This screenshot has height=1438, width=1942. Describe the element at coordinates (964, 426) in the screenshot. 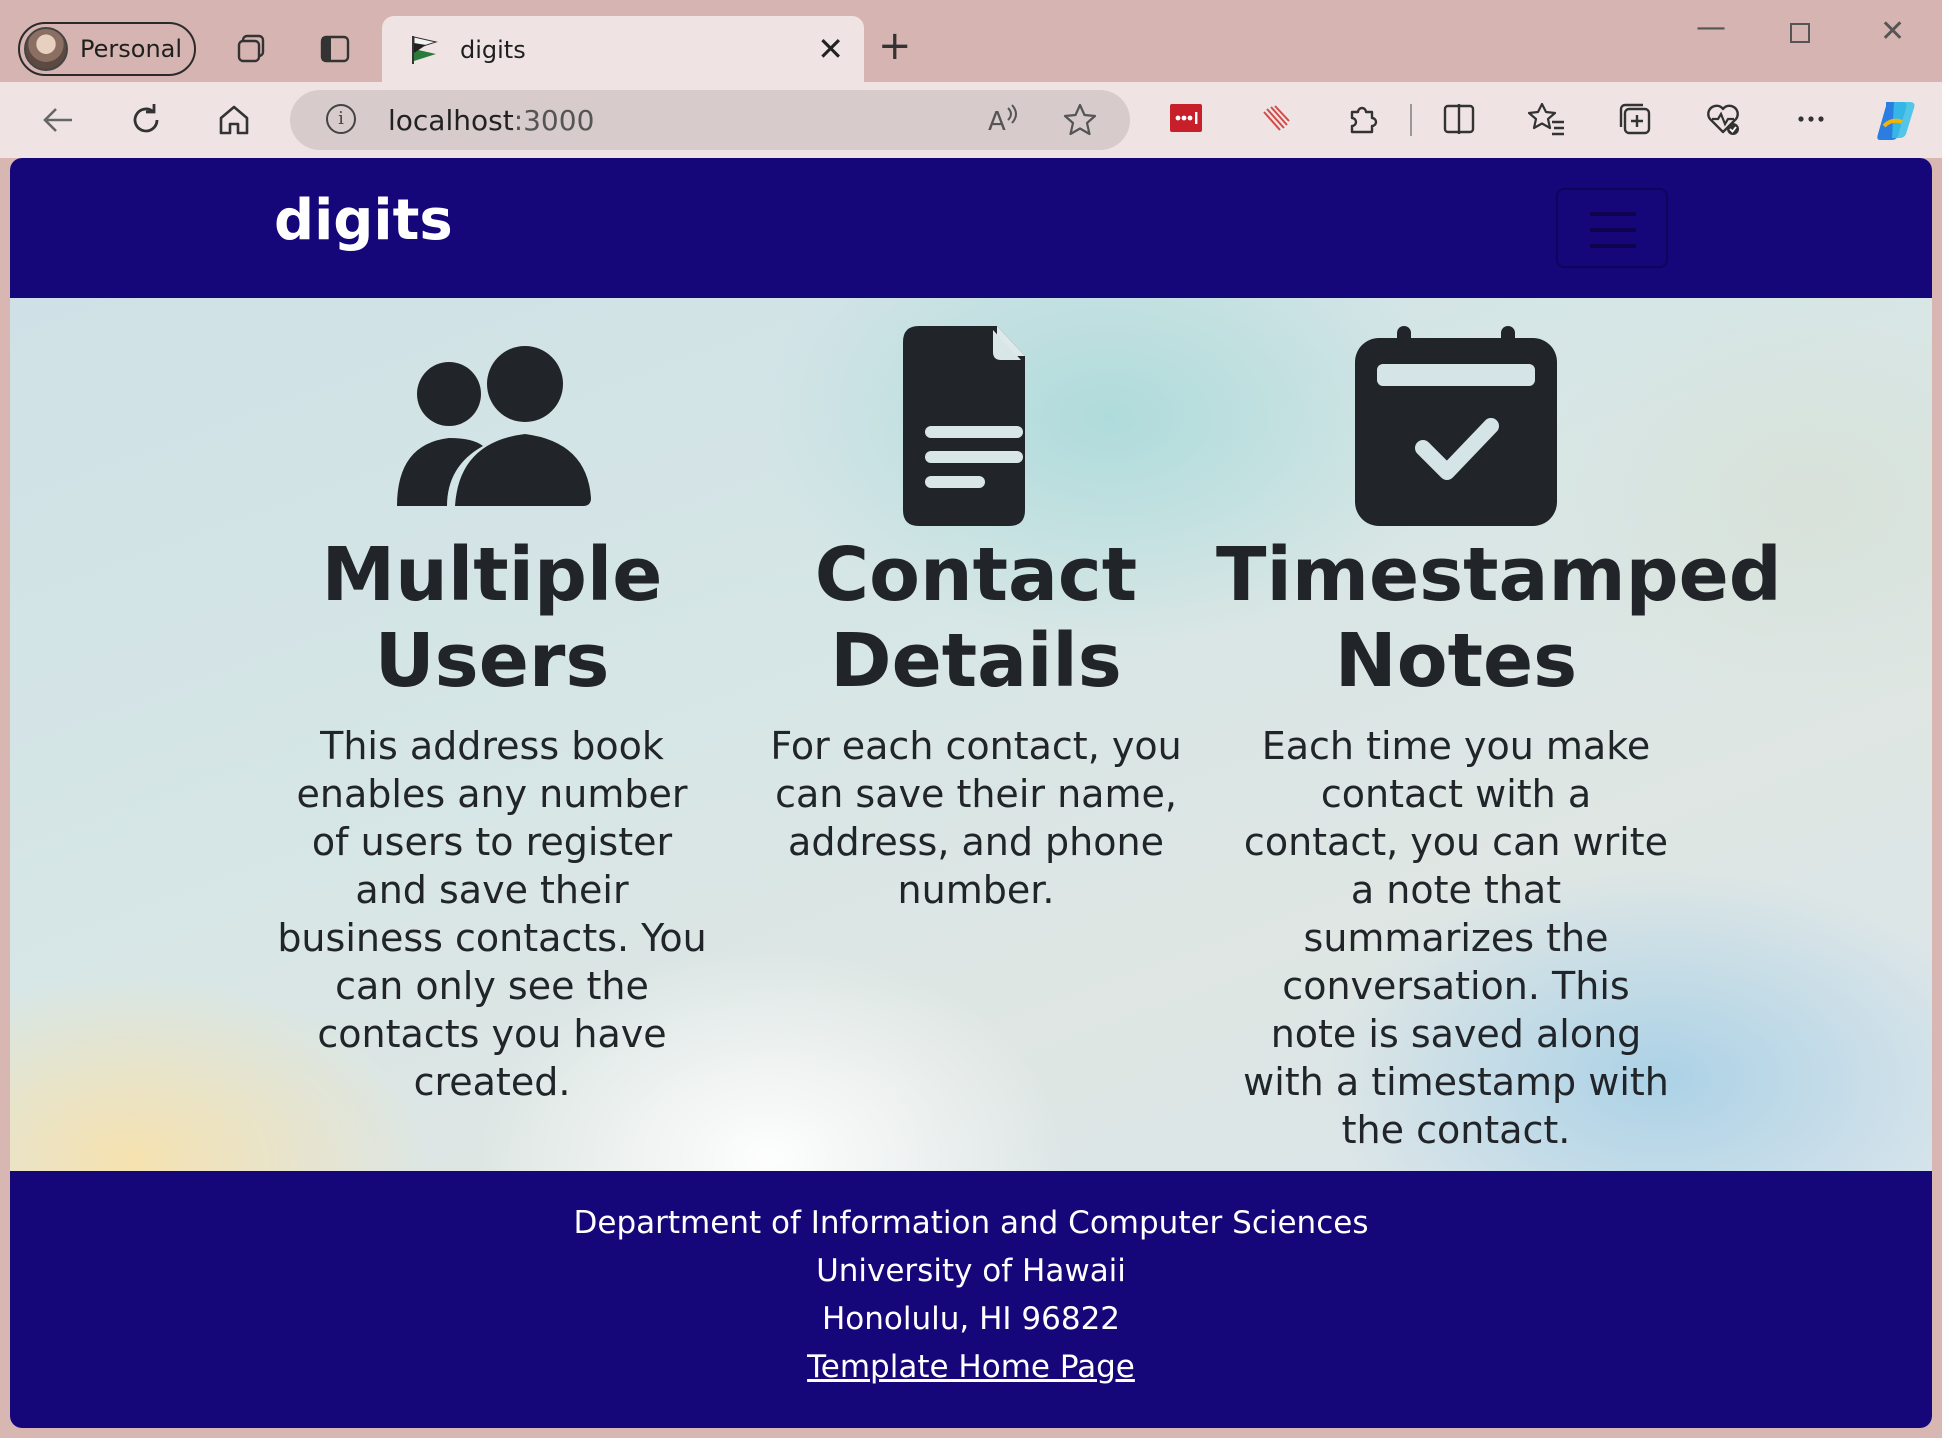

I see `file-text-icon` at that location.